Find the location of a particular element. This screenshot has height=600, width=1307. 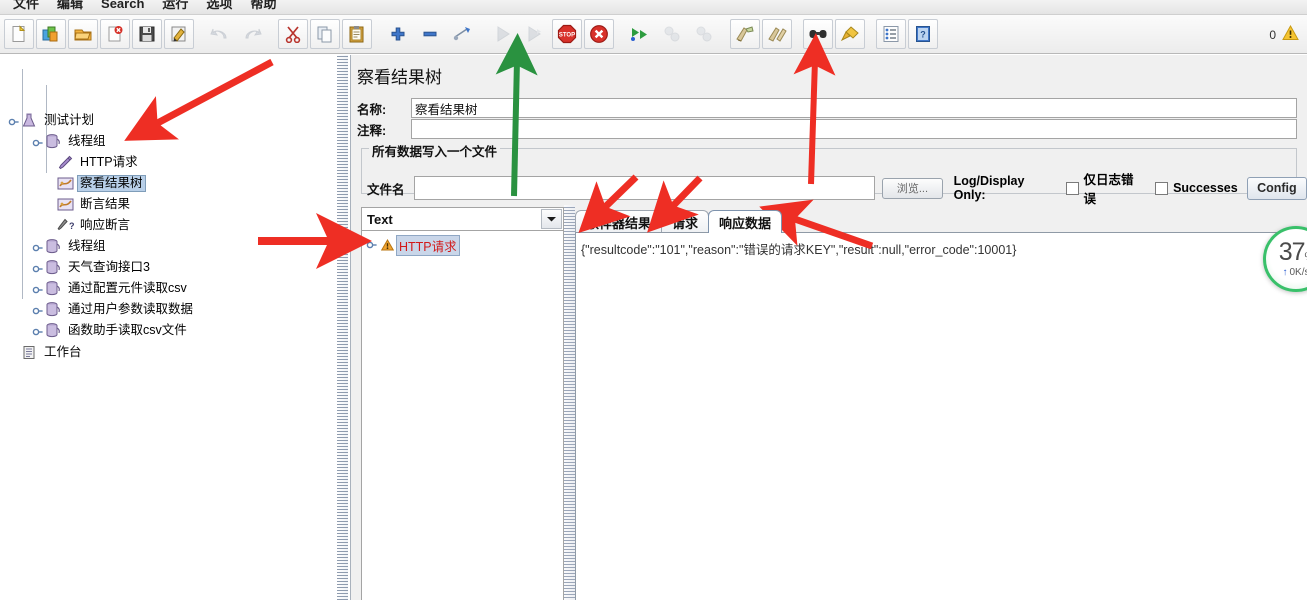

http-sampler-icon is located at coordinates (65, 163).